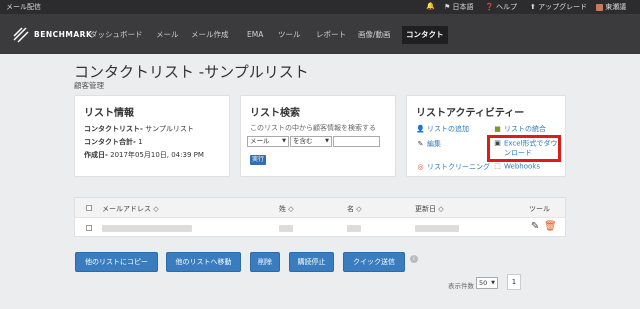 The height and width of the screenshot is (309, 640). I want to click on top-bar: メール配信 🔔 ⚑ 日本語 ❓ ヘルプ ⬆ アップグレード 東瀬議, so click(320, 7).